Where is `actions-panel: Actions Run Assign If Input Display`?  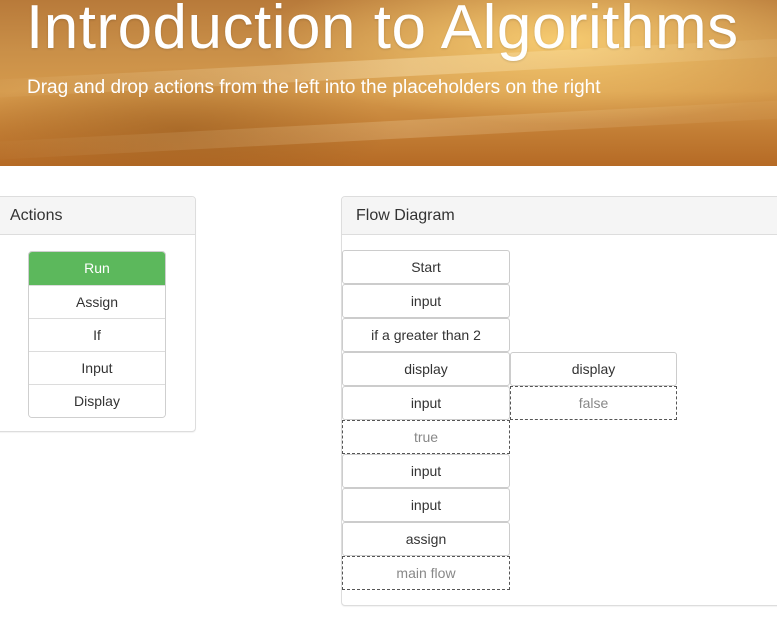
actions-panel: Actions Run Assign If Input Display is located at coordinates (98, 314).